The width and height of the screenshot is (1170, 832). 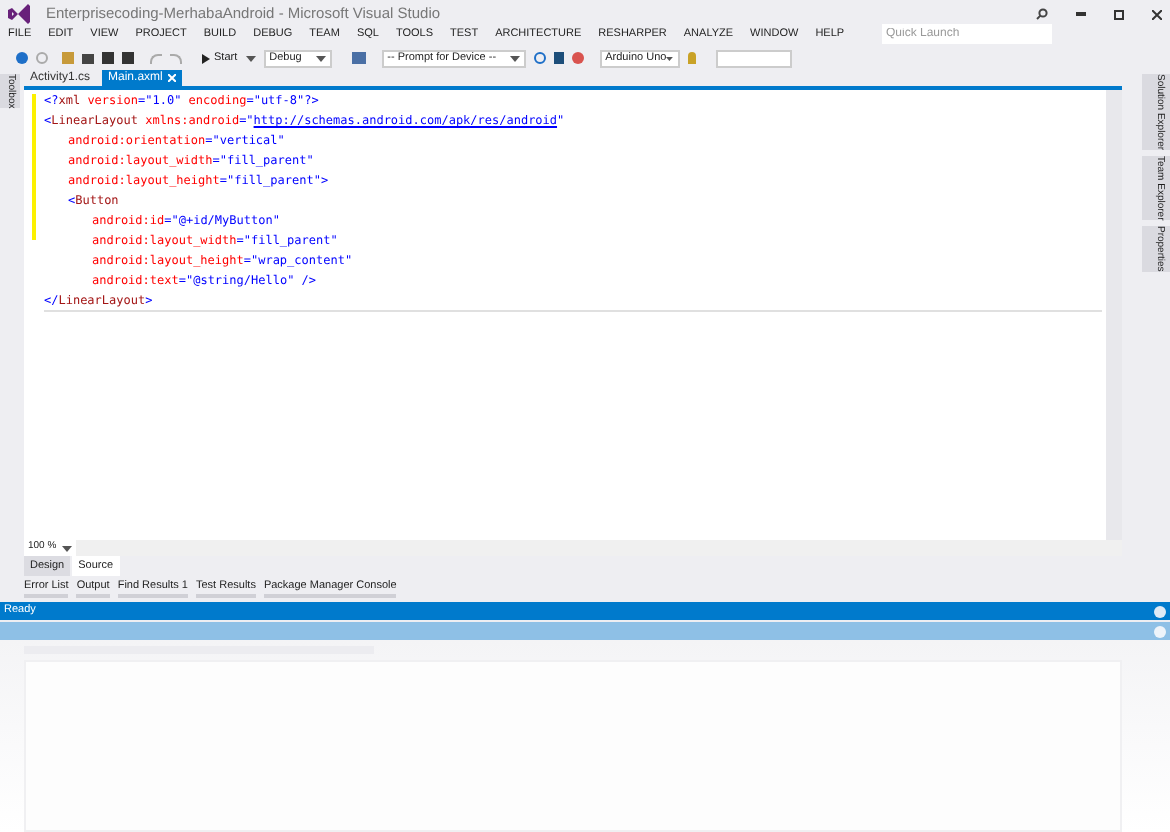 I want to click on emulator-icon, so click(x=577, y=58).